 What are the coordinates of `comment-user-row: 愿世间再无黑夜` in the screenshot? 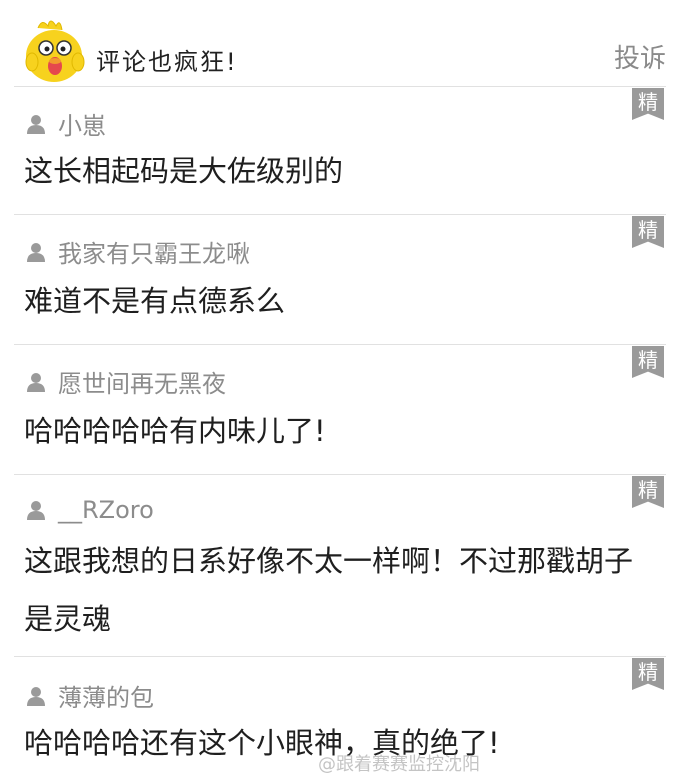 It's located at (126, 381).